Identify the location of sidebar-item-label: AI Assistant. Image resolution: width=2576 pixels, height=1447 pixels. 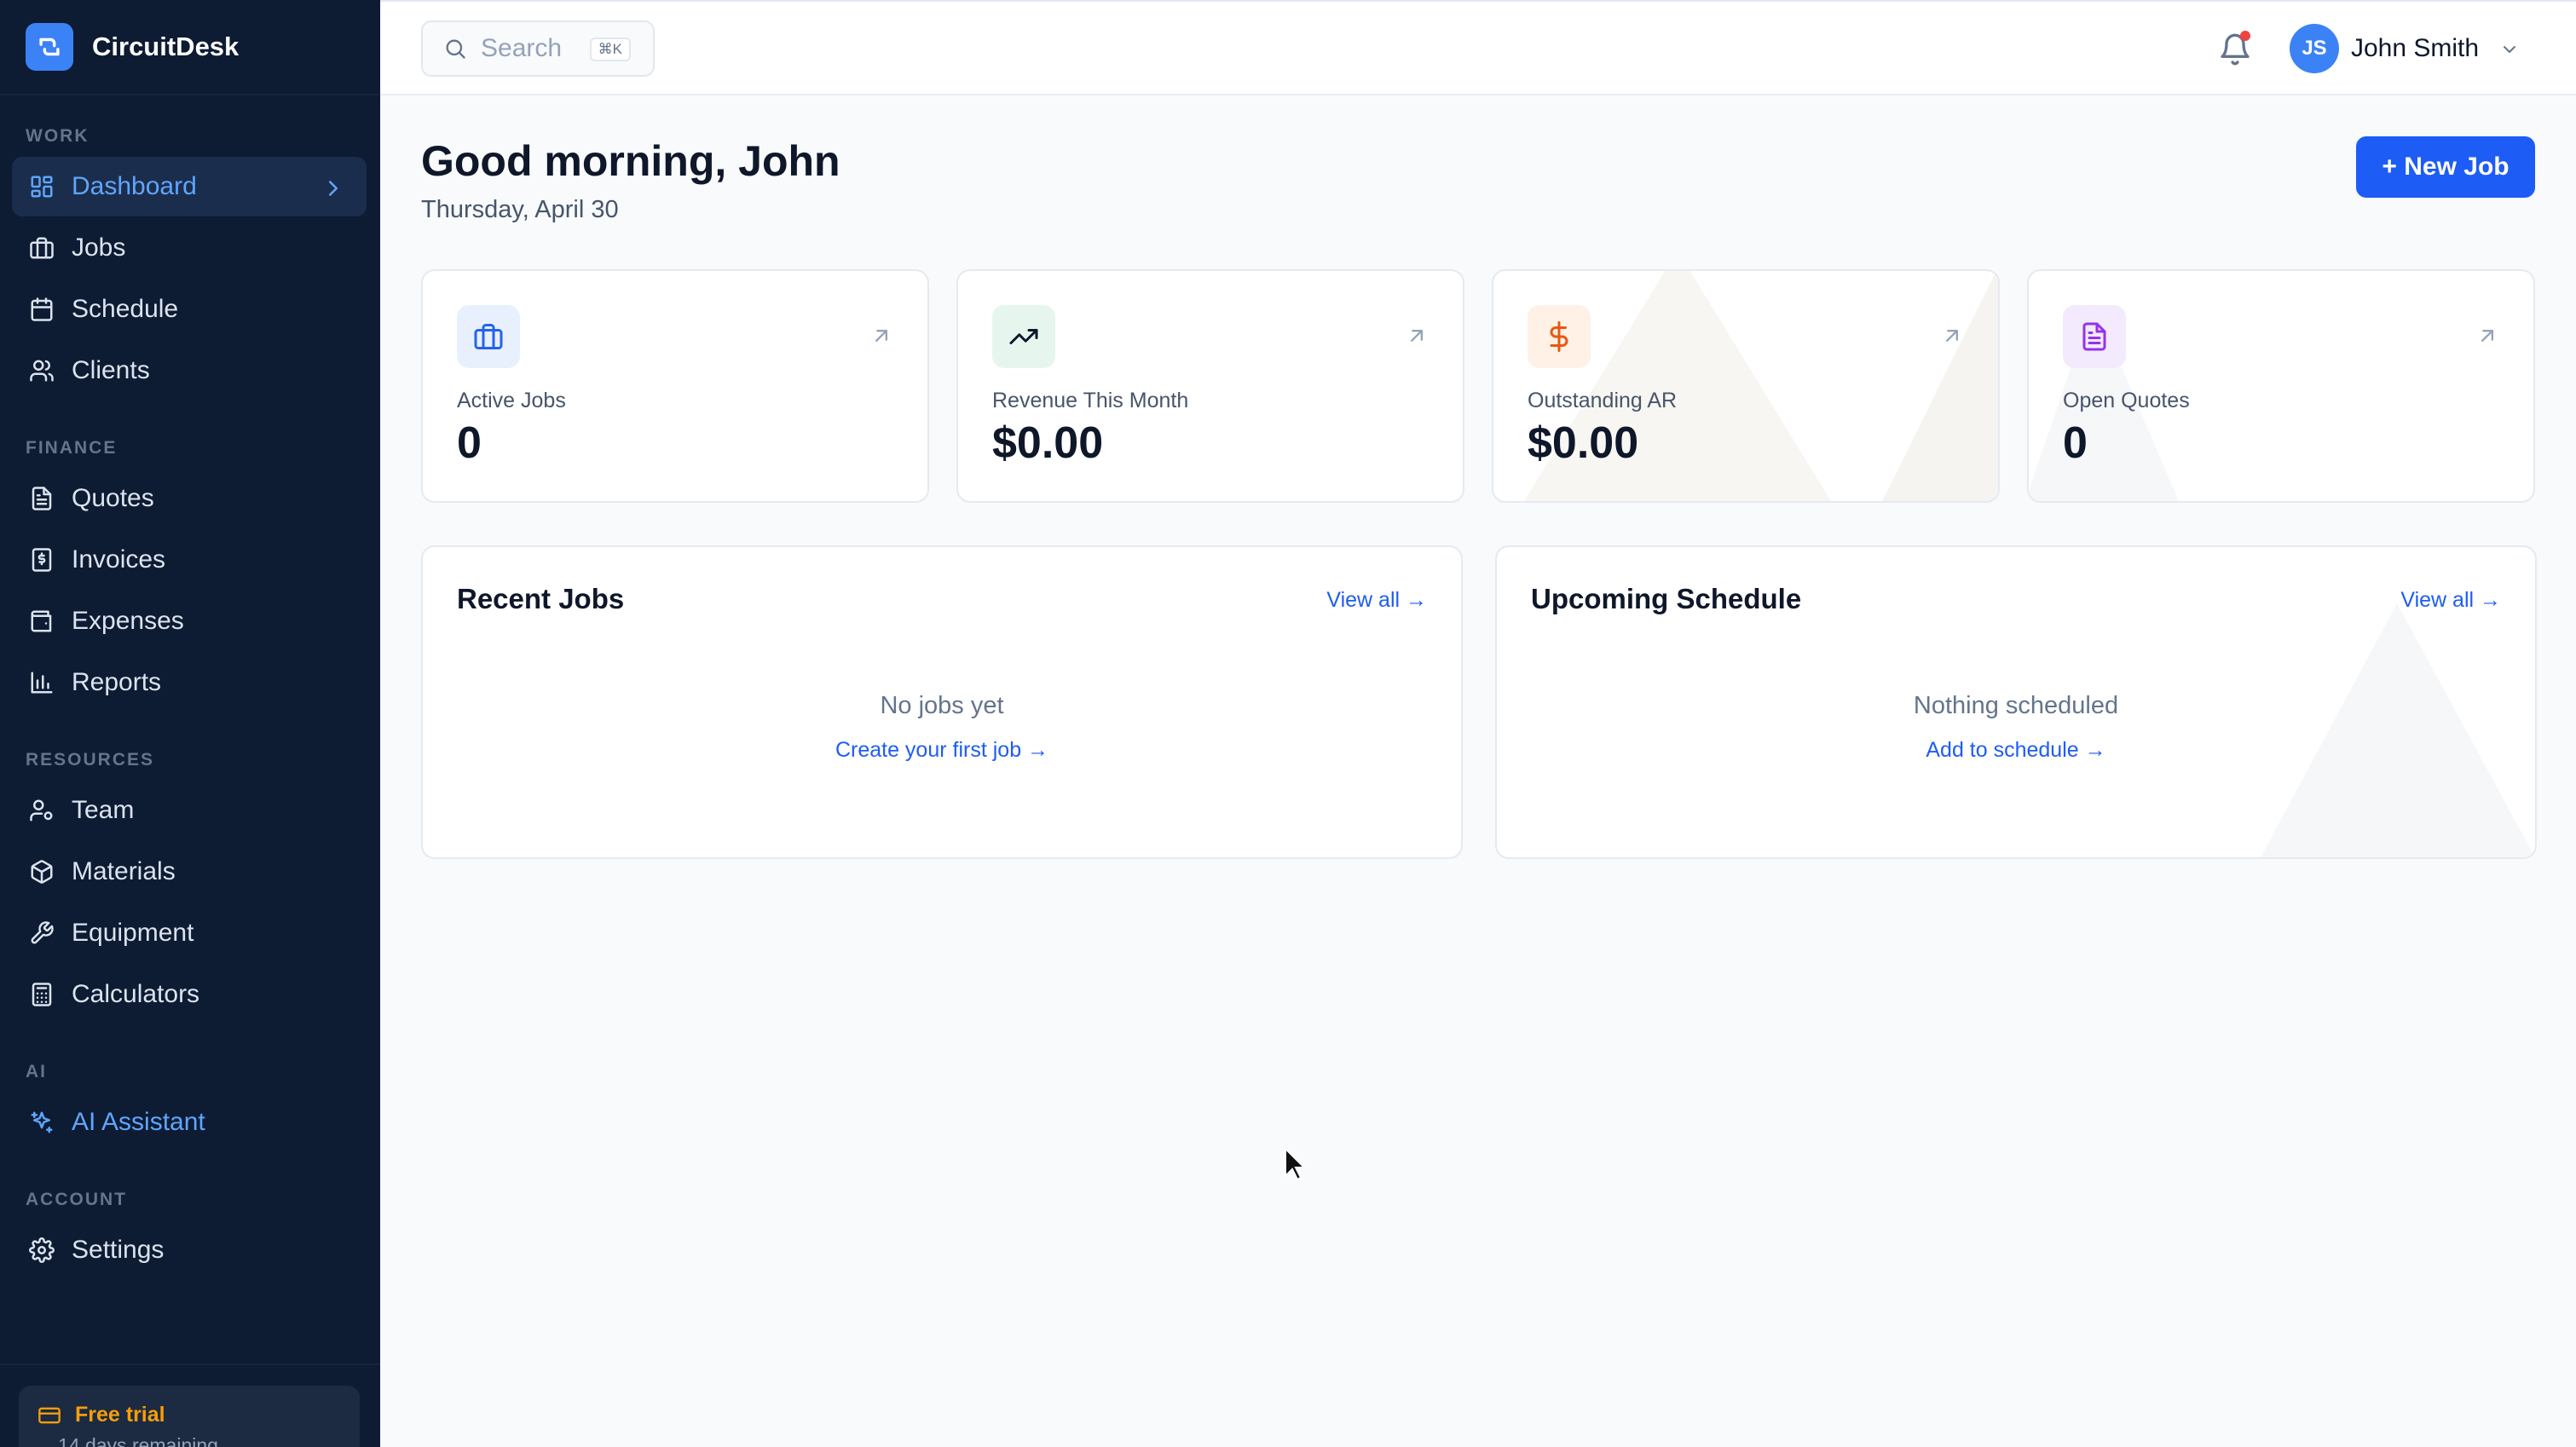
(138, 1122).